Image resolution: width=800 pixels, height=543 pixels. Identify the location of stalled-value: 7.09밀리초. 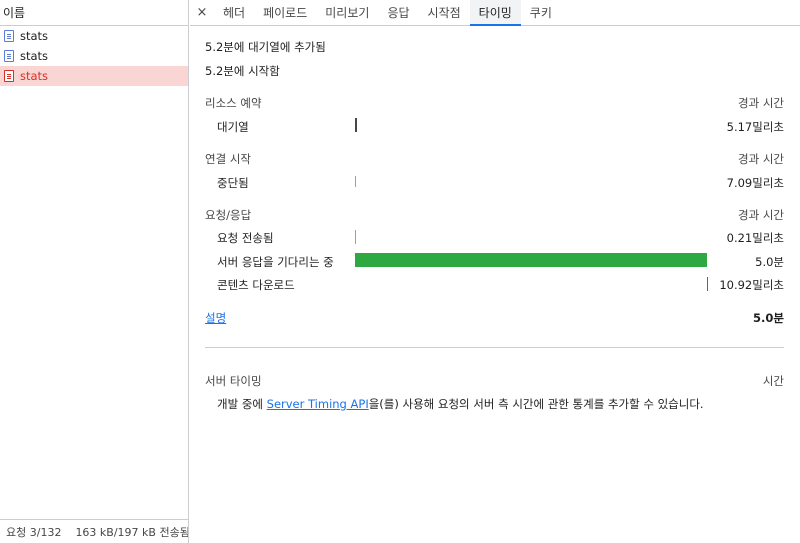
(755, 183).